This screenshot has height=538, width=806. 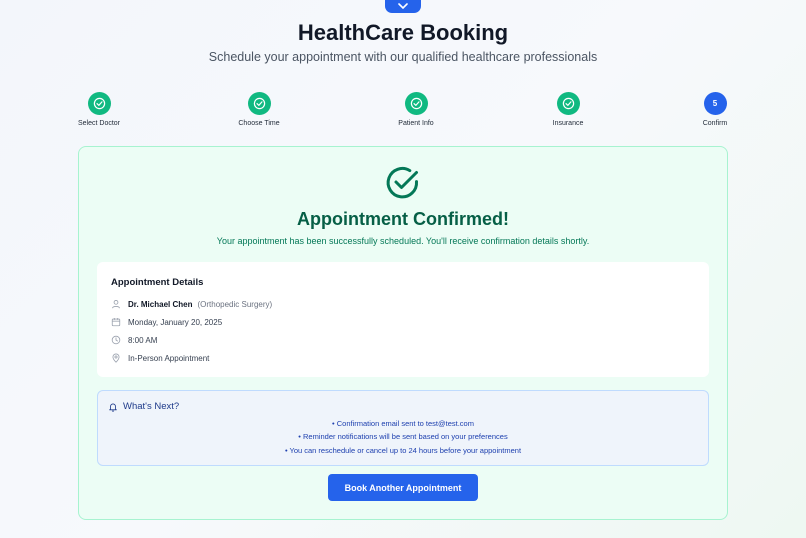 I want to click on step-insurance: Insurance, so click(x=568, y=109).